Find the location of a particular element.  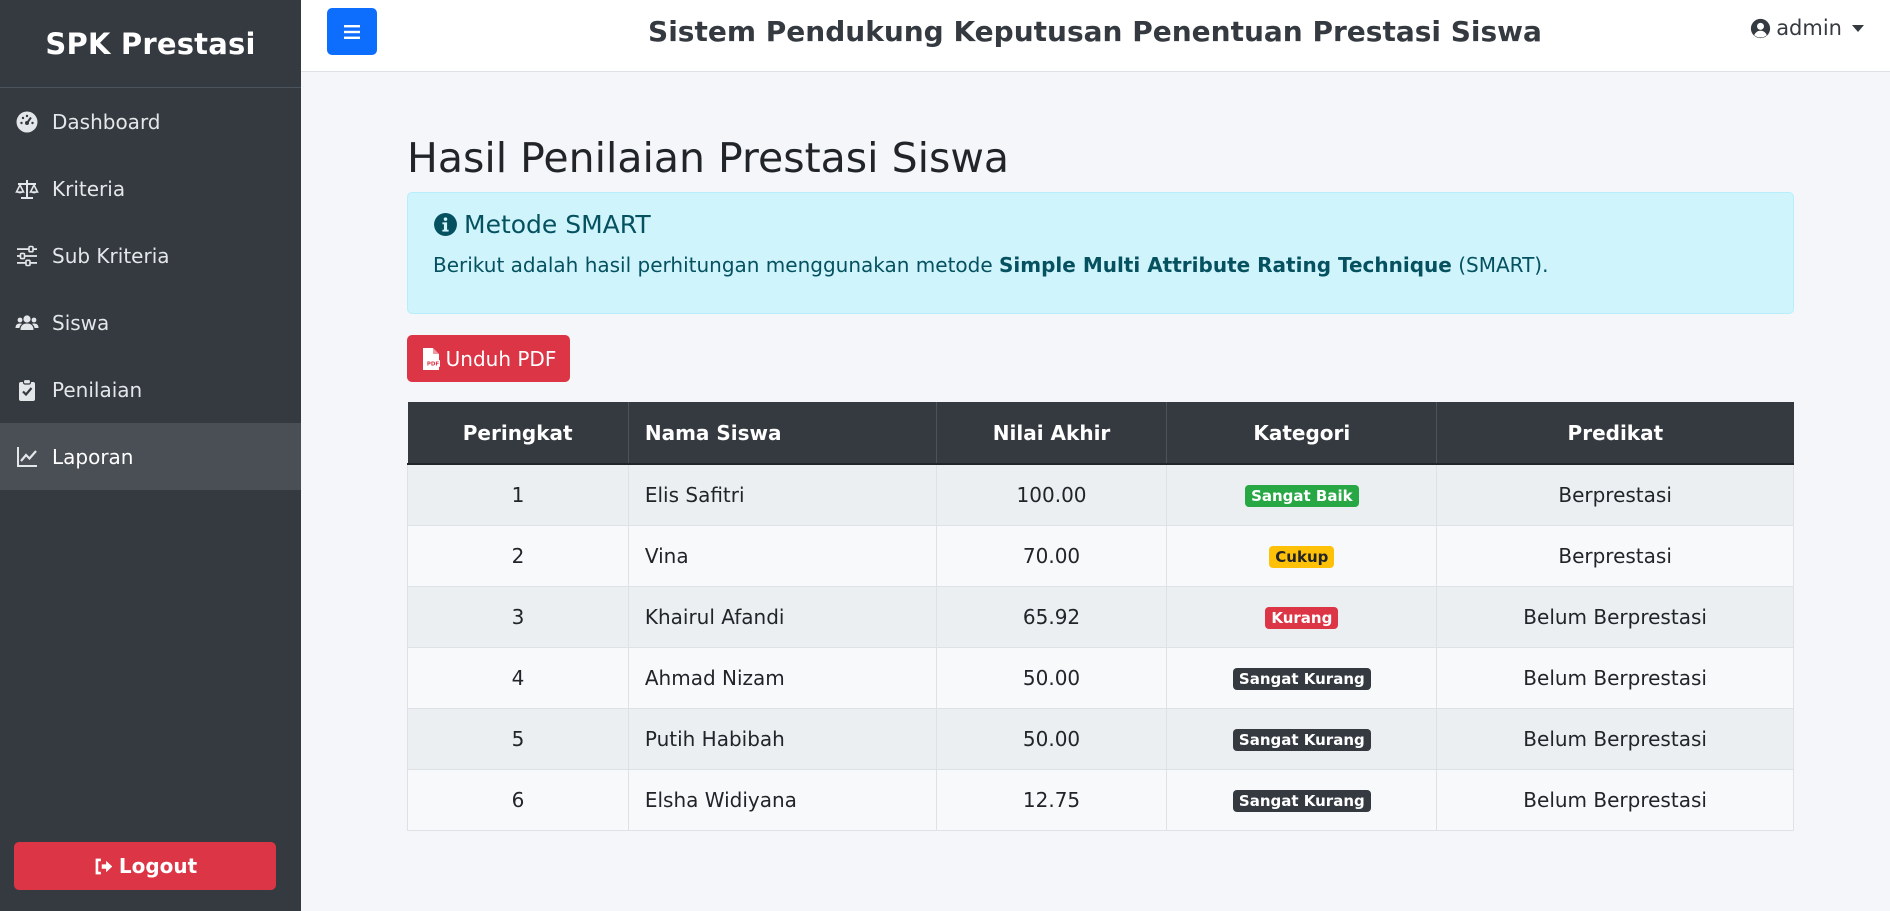

user-name: admin is located at coordinates (1809, 28).